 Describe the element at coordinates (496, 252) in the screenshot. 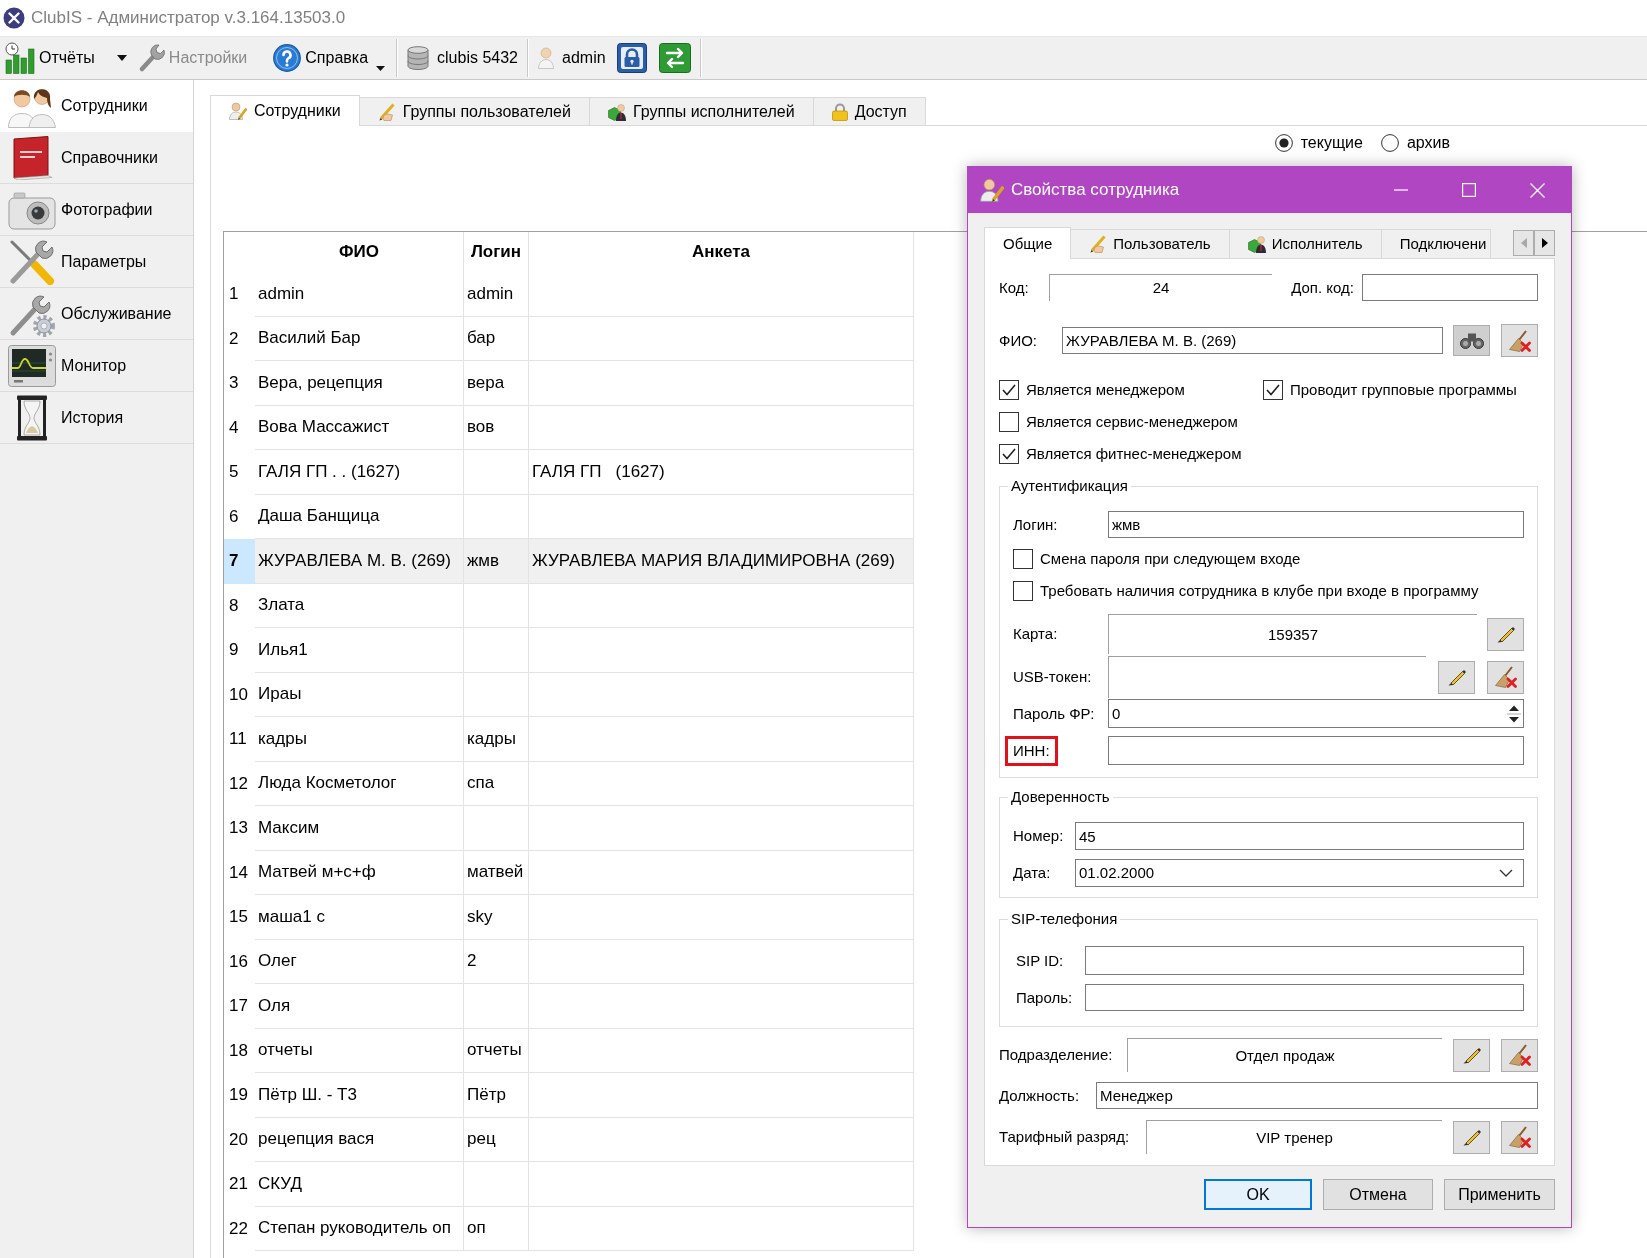

I see `column-header: Логин` at that location.